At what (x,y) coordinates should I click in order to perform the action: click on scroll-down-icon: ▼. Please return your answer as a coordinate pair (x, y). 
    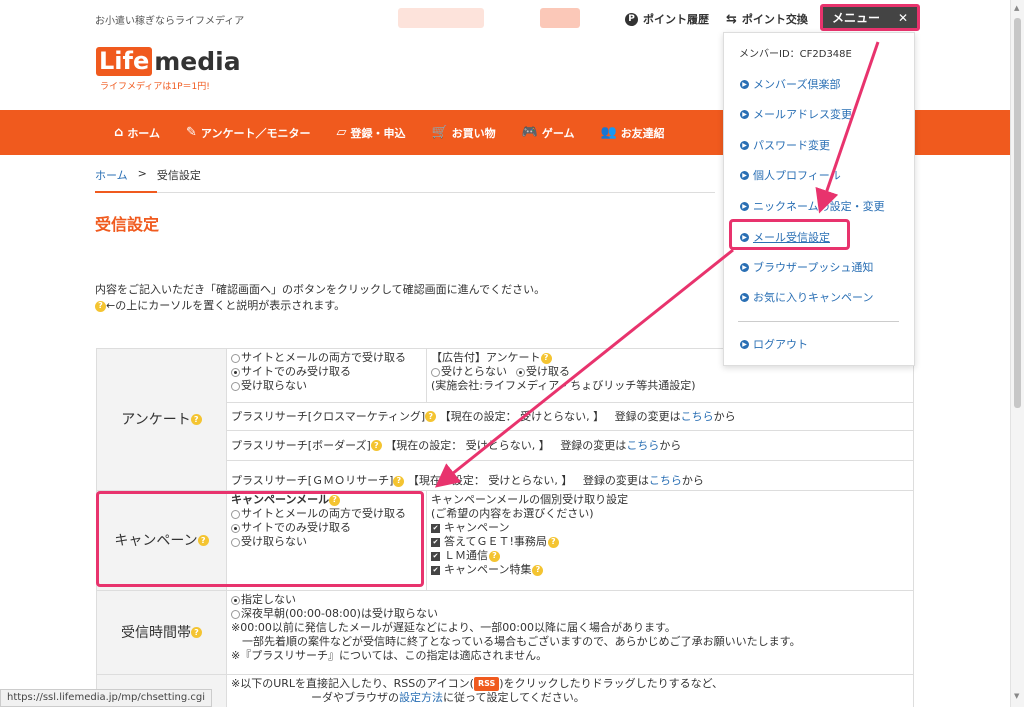
    Looking at the image, I should click on (1016, 696).